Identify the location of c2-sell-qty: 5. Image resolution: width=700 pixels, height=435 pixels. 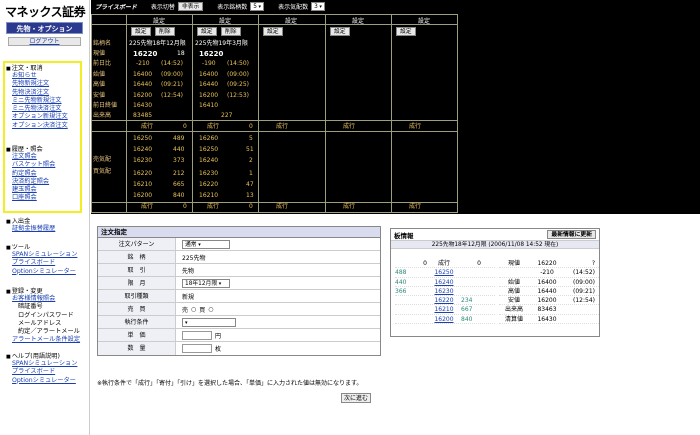
(251, 138).